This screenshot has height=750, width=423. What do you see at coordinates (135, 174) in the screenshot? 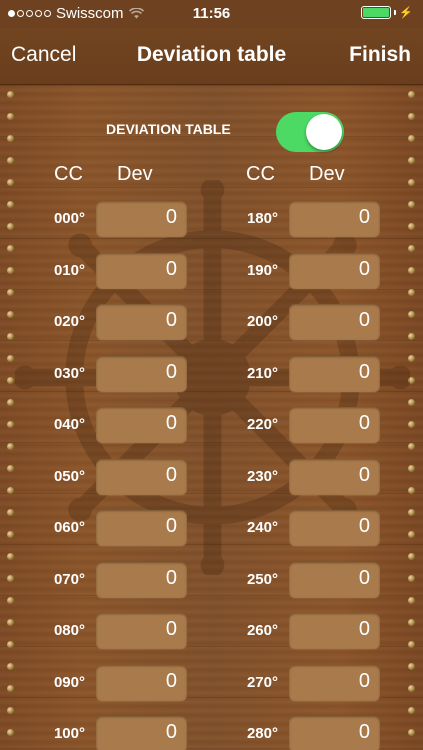
I see `left-dev-header: Dev` at bounding box center [135, 174].